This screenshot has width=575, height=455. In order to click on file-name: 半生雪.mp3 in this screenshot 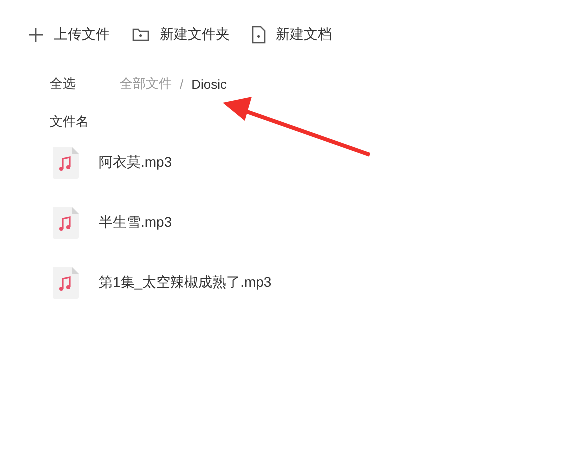, I will do `click(135, 223)`.